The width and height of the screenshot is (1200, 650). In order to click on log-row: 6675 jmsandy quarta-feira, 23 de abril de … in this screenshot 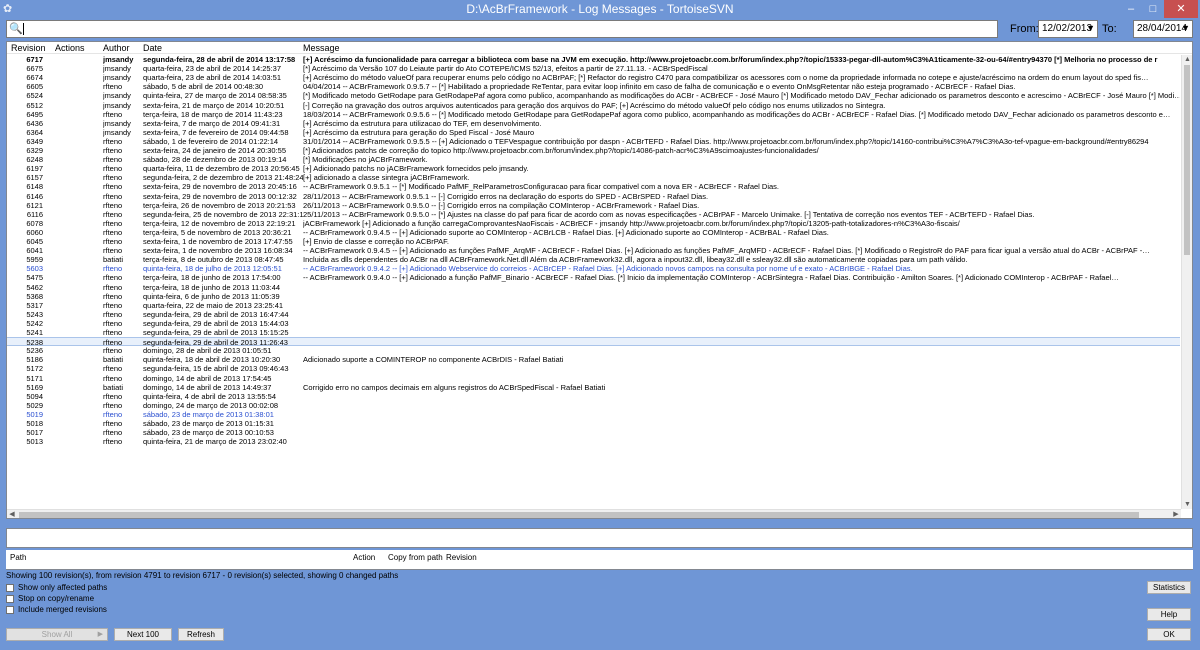, I will do `click(593, 68)`.